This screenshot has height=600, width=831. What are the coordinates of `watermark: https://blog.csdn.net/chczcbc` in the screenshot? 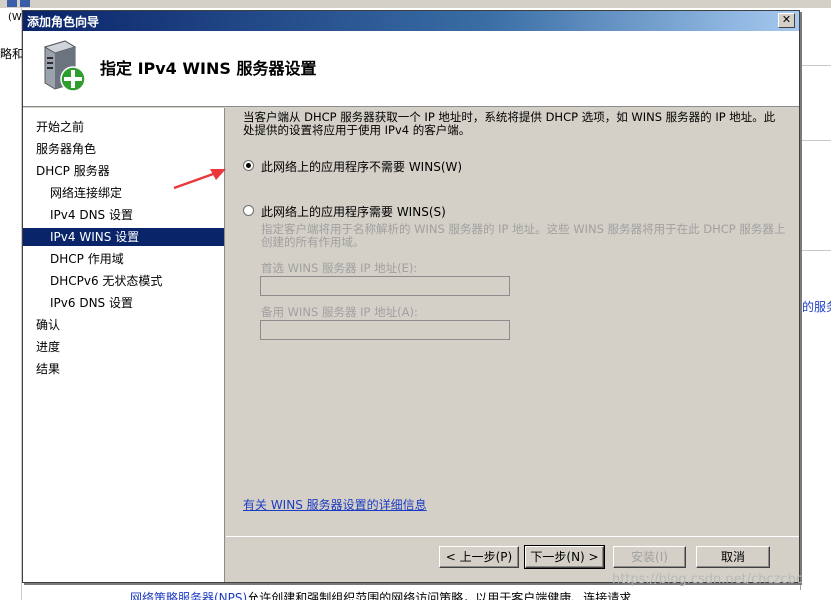 It's located at (707, 579).